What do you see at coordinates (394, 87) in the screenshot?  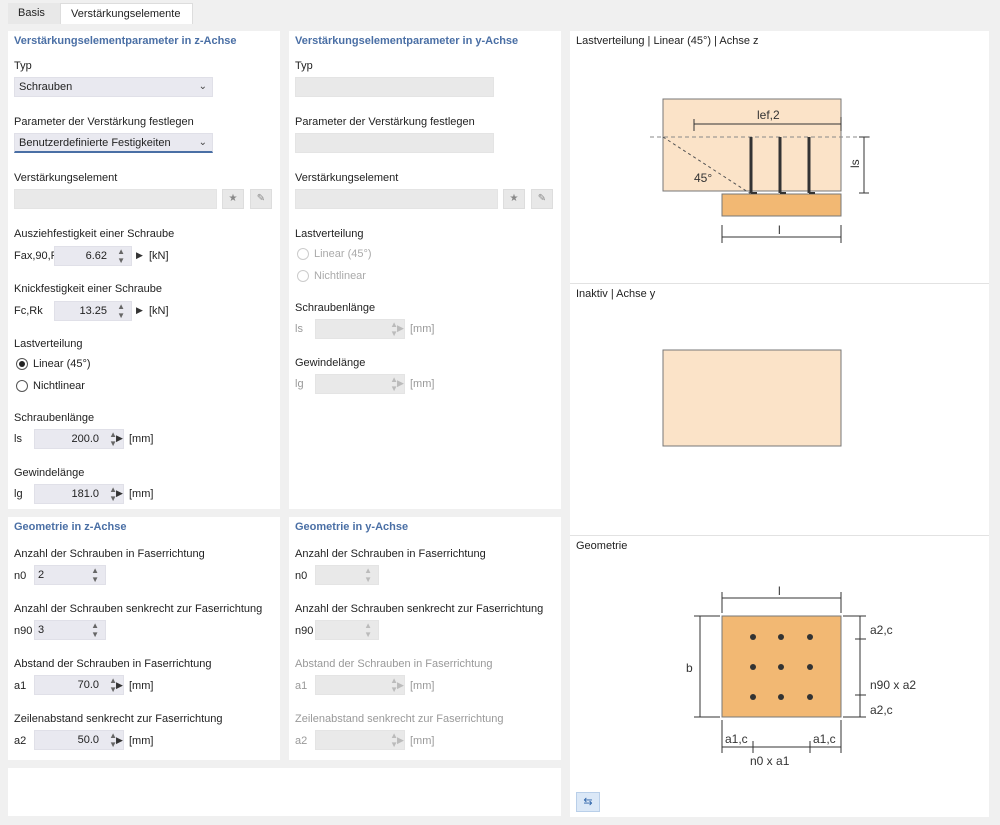 I see `typ-select-y` at bounding box center [394, 87].